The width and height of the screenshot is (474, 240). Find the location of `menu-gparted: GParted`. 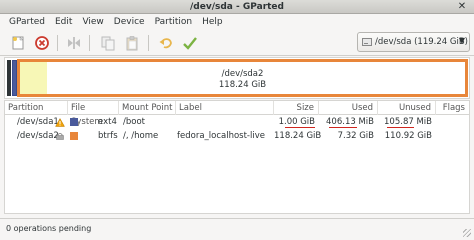

menu-gparted: GParted is located at coordinates (27, 22).